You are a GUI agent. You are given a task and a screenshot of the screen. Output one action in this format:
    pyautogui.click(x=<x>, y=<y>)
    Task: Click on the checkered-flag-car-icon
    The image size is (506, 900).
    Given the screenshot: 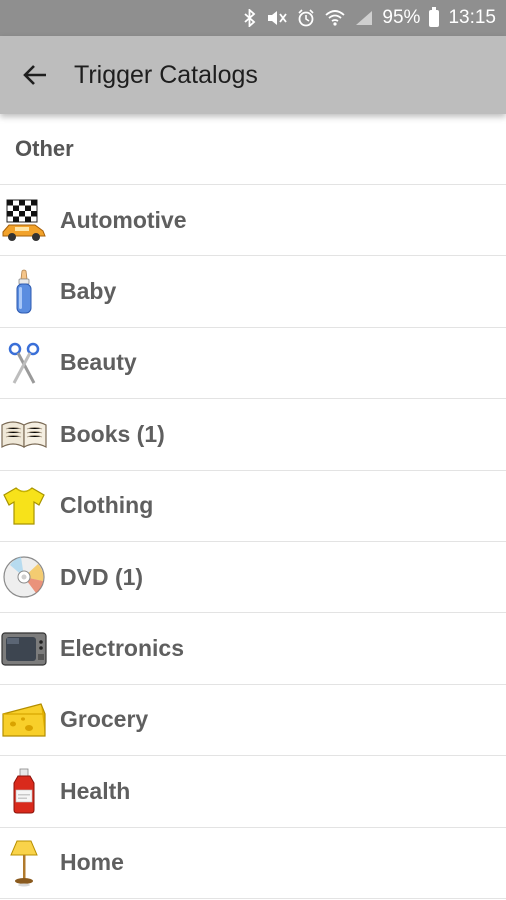 What is the action you would take?
    pyautogui.click(x=24, y=220)
    